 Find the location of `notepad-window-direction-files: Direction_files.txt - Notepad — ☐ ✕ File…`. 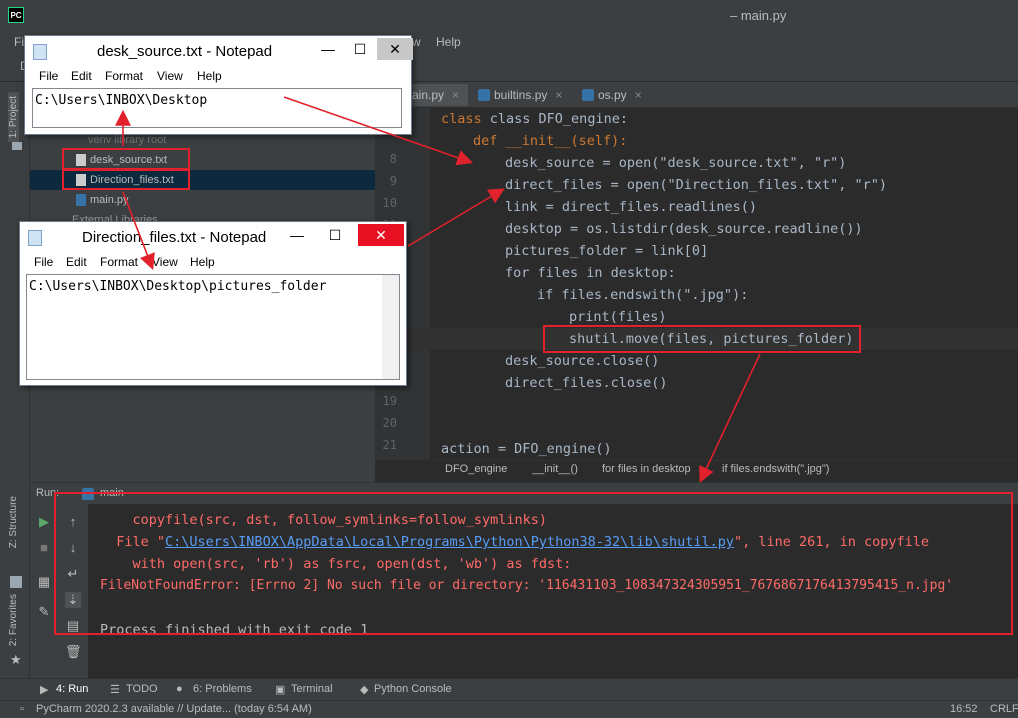

notepad-window-direction-files: Direction_files.txt - Notepad — ☐ ✕ File… is located at coordinates (213, 303).